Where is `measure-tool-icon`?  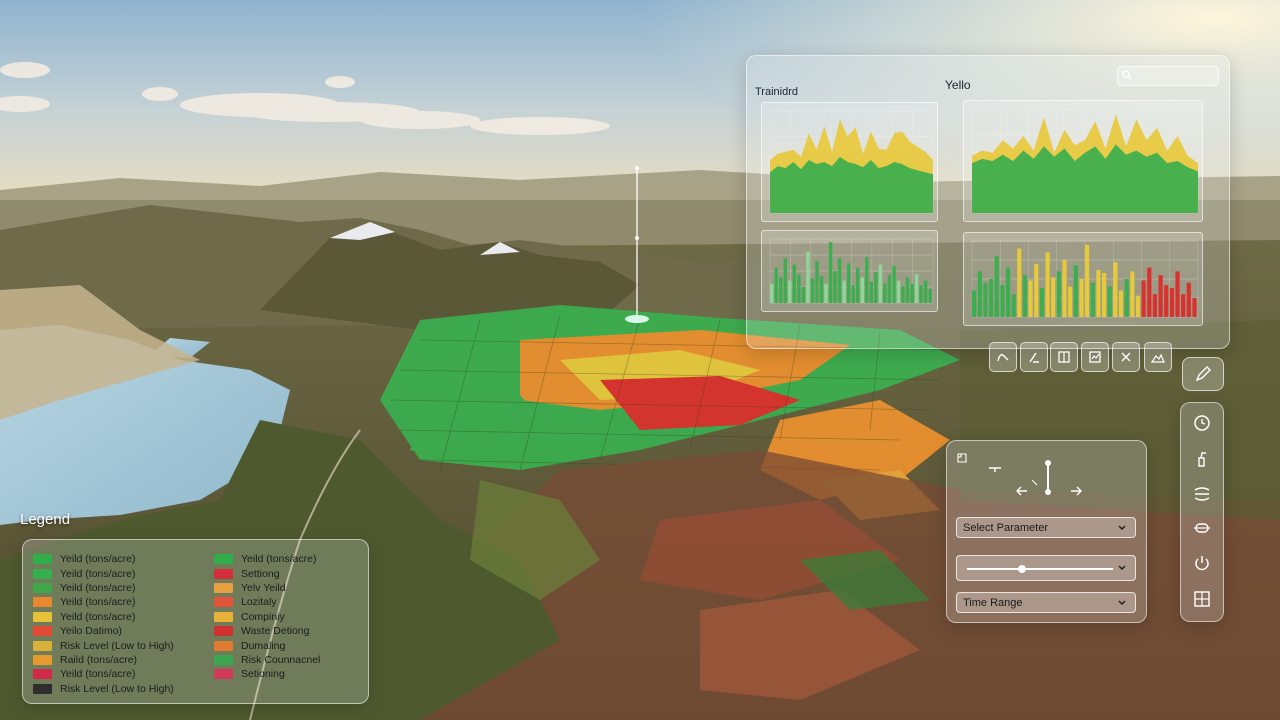 measure-tool-icon is located at coordinates (1034, 357).